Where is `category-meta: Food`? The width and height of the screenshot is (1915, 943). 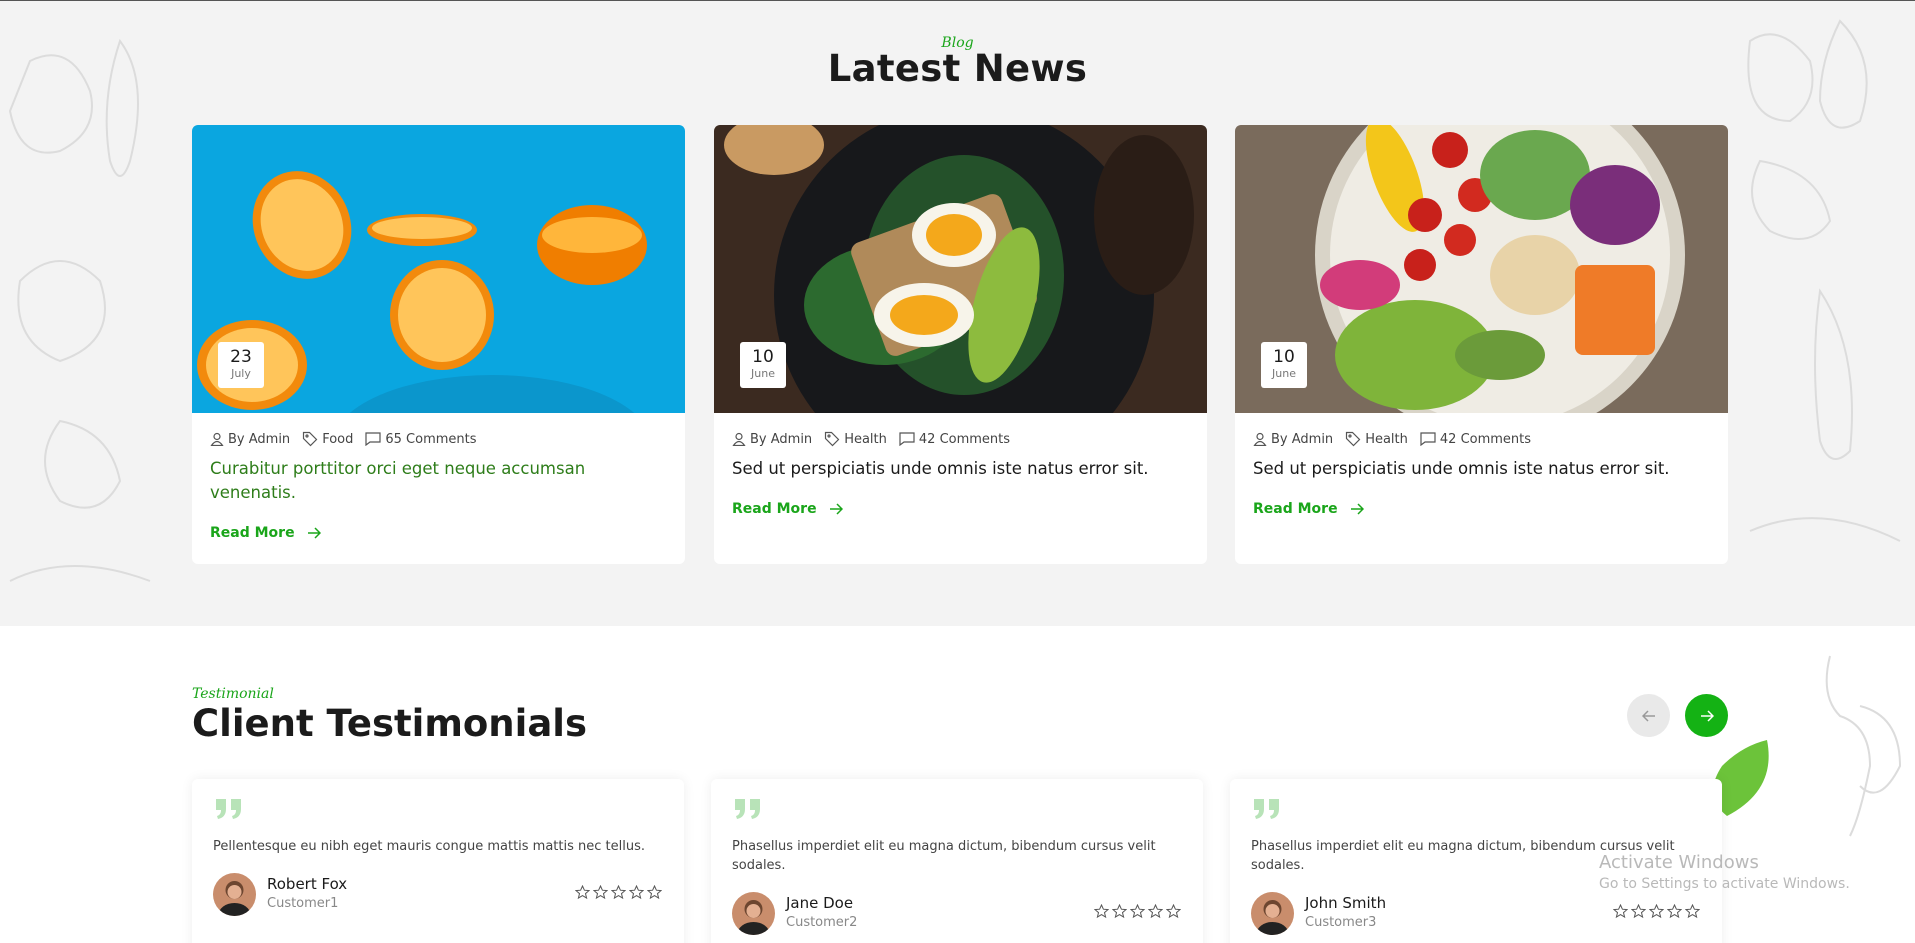
category-meta: Food is located at coordinates (327, 439).